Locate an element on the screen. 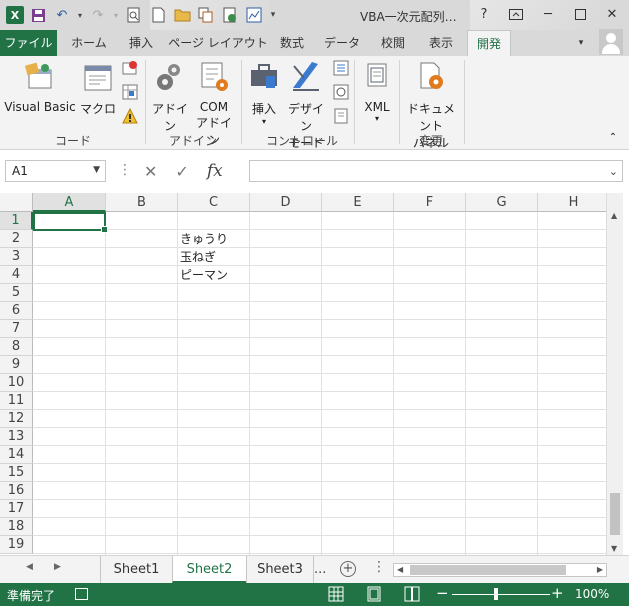 The image size is (629, 606). sheet-tab-sheet3: Sheet3 is located at coordinates (280, 569).